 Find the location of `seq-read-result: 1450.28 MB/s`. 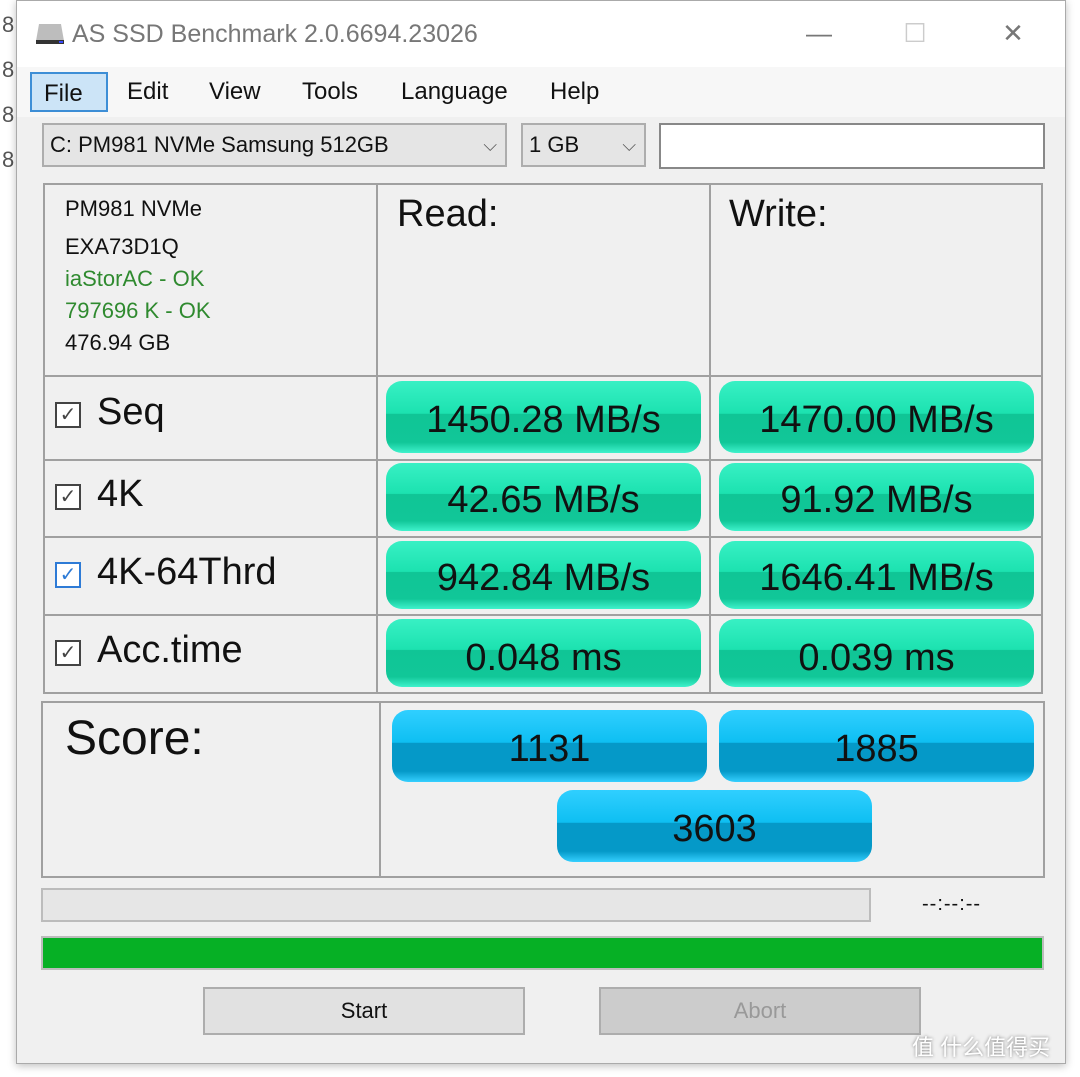

seq-read-result: 1450.28 MB/s is located at coordinates (543, 417).